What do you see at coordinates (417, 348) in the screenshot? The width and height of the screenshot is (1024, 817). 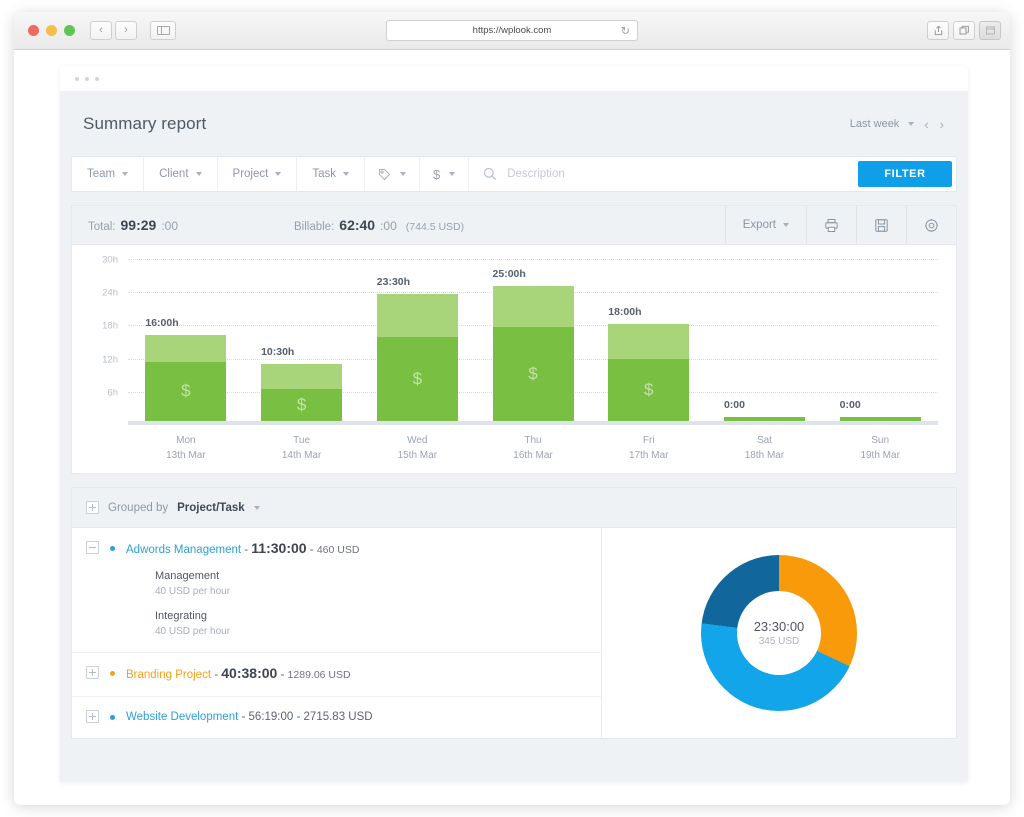 I see `chart-bar: 23:30h $` at bounding box center [417, 348].